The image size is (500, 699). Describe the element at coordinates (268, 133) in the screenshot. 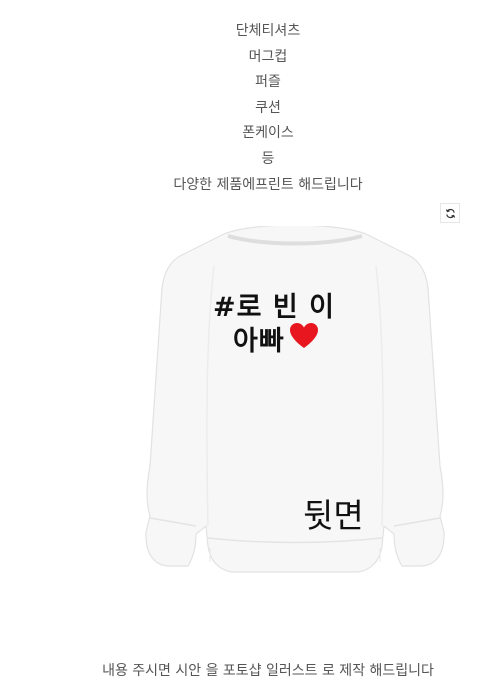

I see `product-item: 폰케이스` at that location.